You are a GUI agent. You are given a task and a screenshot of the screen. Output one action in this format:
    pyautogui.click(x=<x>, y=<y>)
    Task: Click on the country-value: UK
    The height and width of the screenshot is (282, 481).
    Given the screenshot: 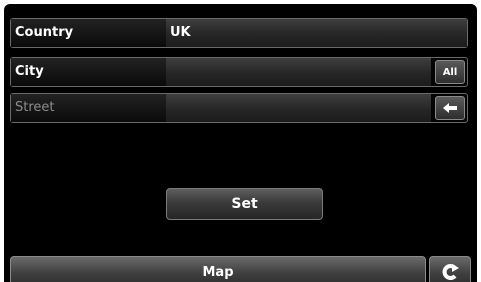 What is the action you would take?
    pyautogui.click(x=316, y=33)
    